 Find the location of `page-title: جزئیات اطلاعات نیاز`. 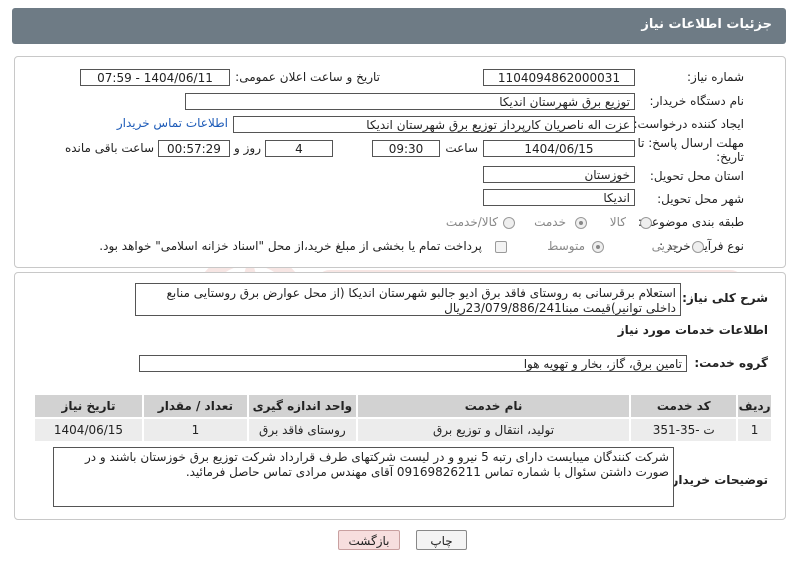

page-title: جزئیات اطلاعات نیاز is located at coordinates (706, 24).